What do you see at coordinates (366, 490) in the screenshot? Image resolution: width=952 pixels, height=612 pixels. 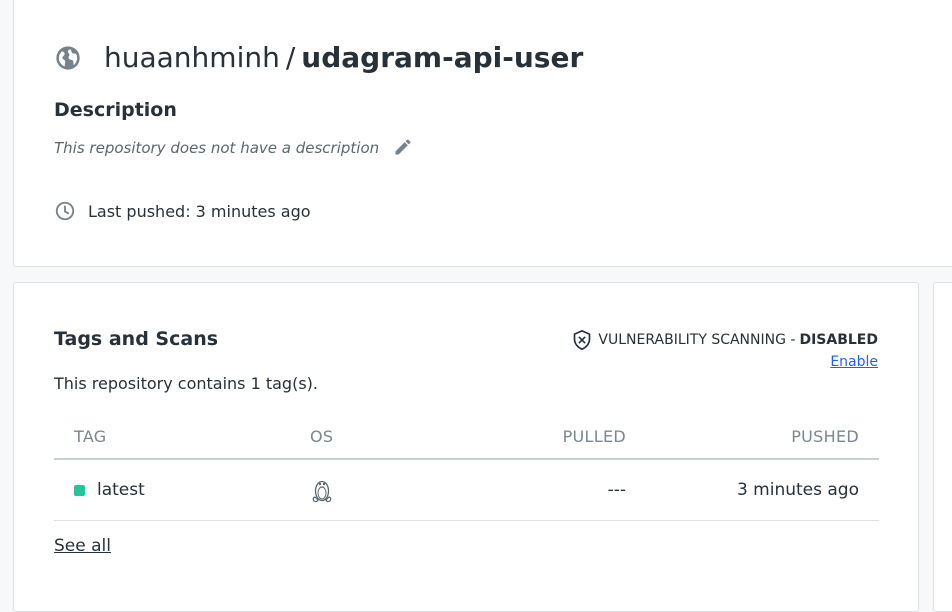 I see `os-cell` at bounding box center [366, 490].